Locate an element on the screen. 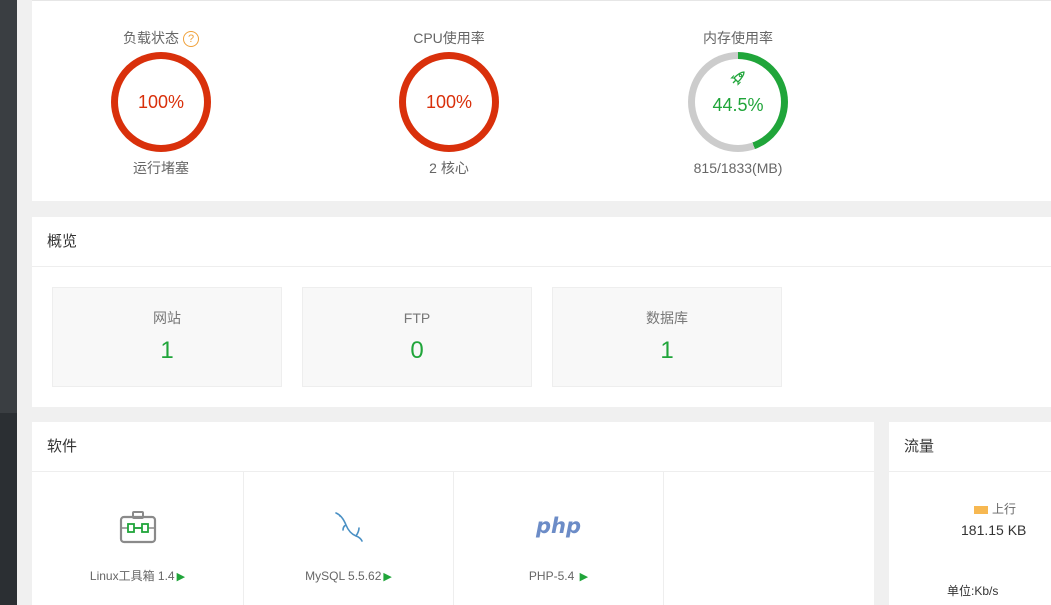 This screenshot has width=1051, height=605. overview-database-label: 数据库 is located at coordinates (667, 318).